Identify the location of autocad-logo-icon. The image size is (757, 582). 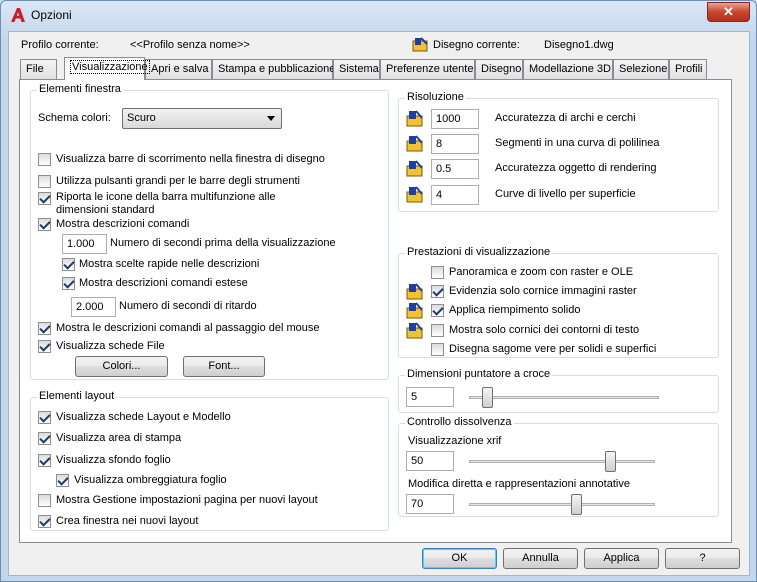
(18, 15).